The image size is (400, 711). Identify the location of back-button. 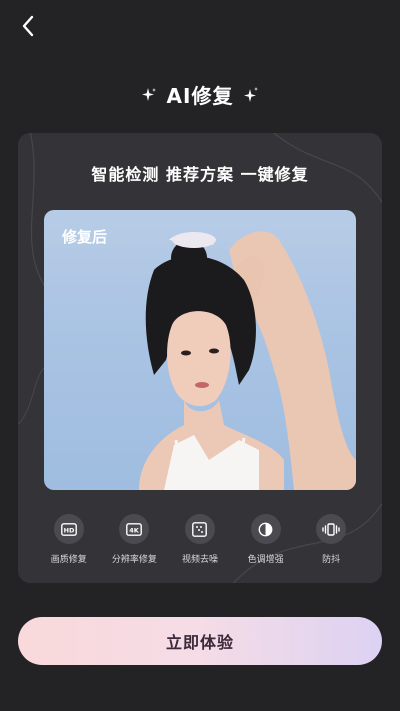
(28, 26).